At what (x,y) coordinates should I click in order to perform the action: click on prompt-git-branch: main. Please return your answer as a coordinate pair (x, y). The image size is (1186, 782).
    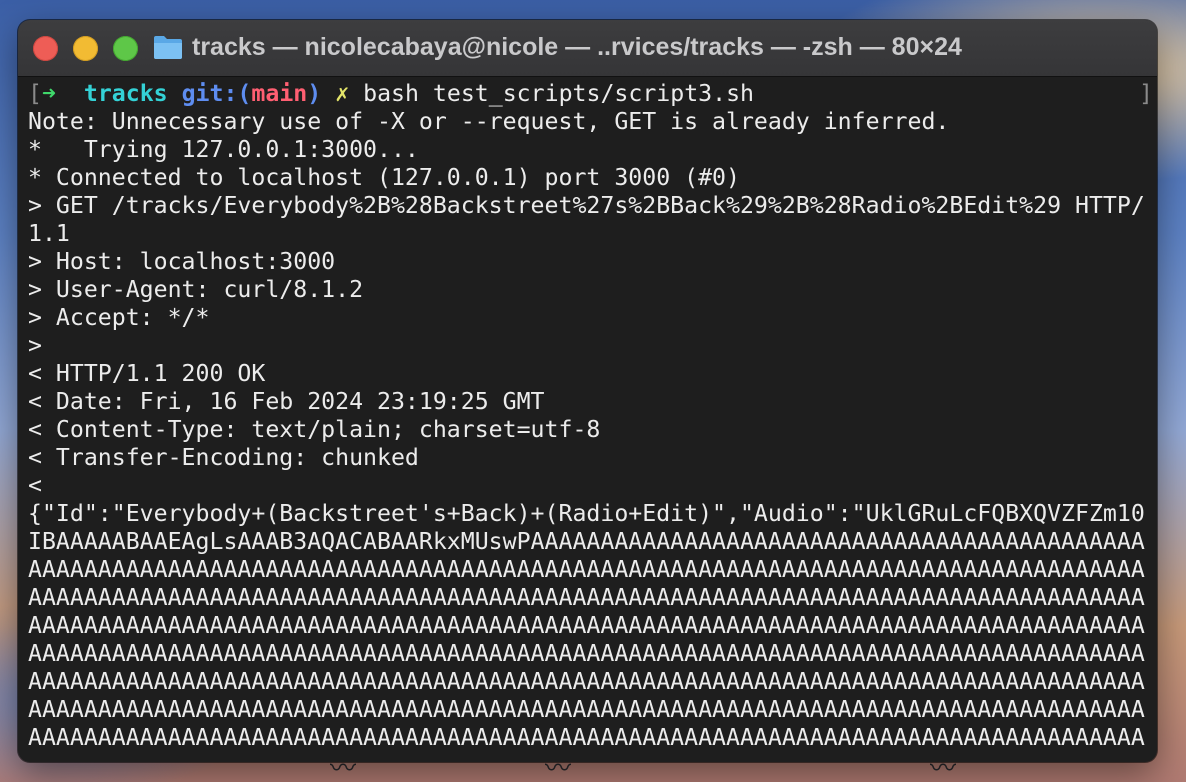
    Looking at the image, I should click on (279, 93).